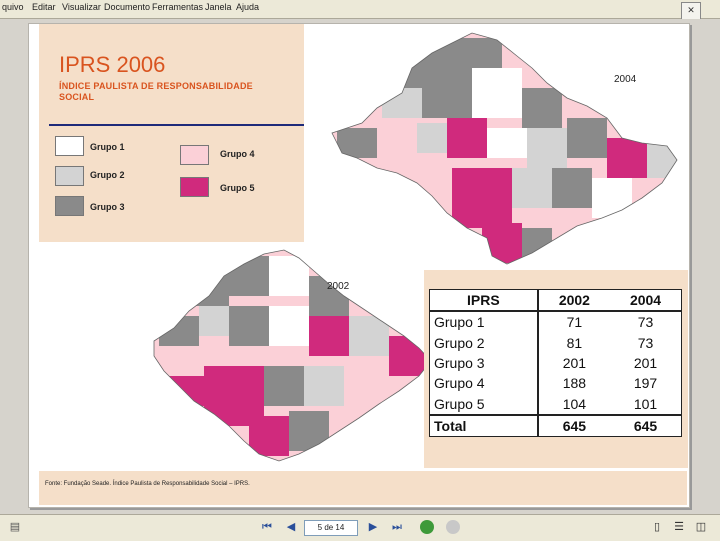  What do you see at coordinates (645, 403) in the screenshot?
I see `table-cell-2004: 101` at bounding box center [645, 403].